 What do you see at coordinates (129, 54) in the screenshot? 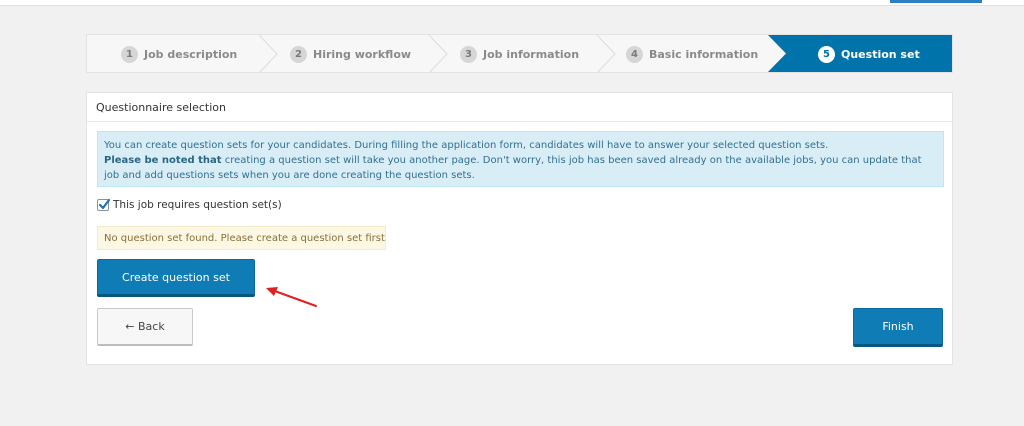
I see `step-number: 1` at bounding box center [129, 54].